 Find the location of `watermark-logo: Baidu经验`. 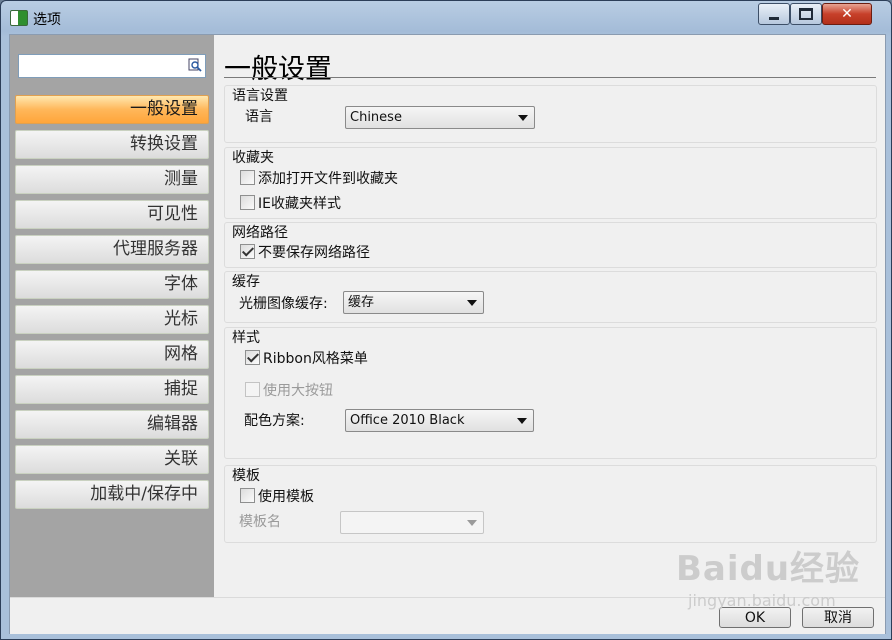

watermark-logo: Baidu经验 is located at coordinates (768, 569).